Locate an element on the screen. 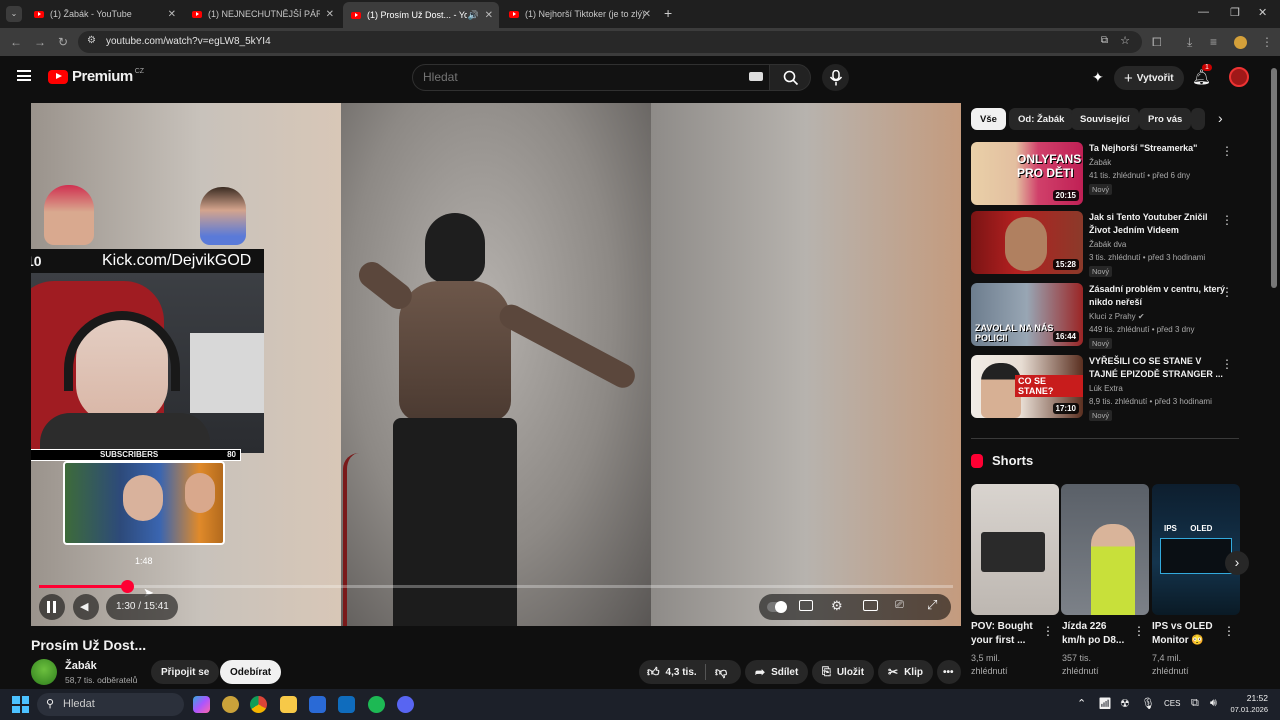 This screenshot has height=720, width=1280. account-avatar is located at coordinates (1239, 77).